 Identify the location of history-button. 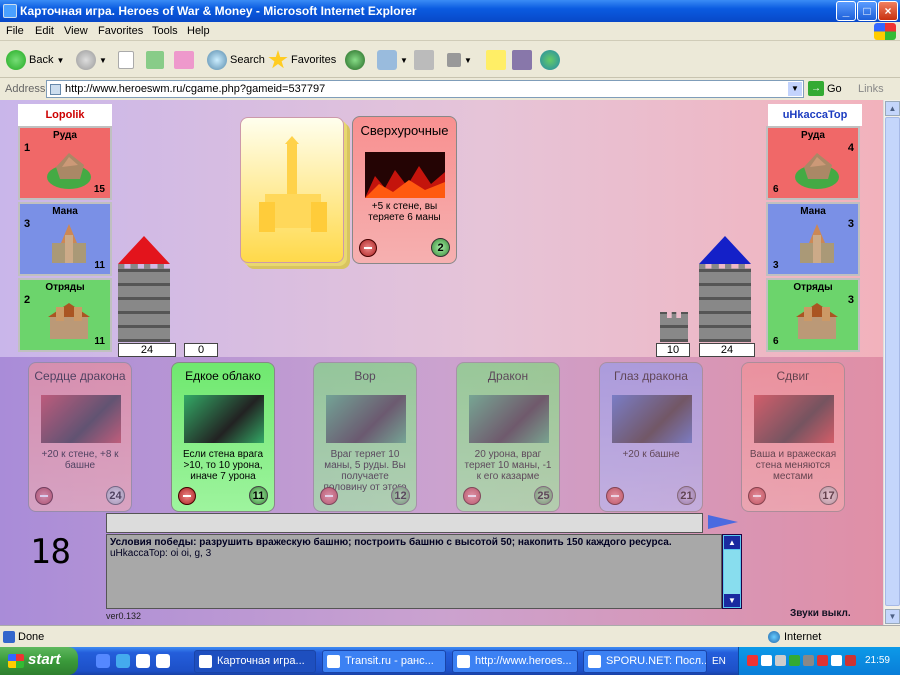
(355, 60).